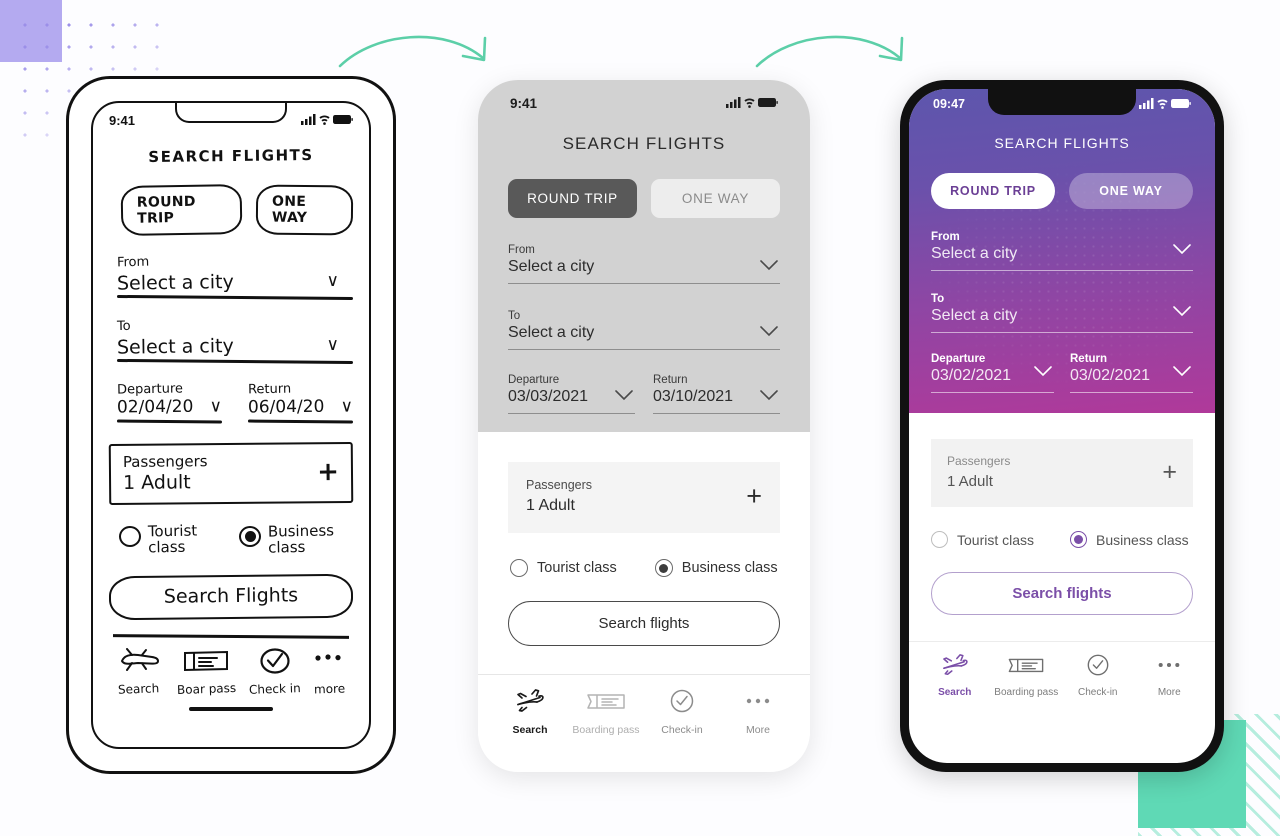 The image size is (1280, 836). Describe the element at coordinates (572, 198) in the screenshot. I see `grayscale-round-trip-tab: ROUND TRIP` at that location.